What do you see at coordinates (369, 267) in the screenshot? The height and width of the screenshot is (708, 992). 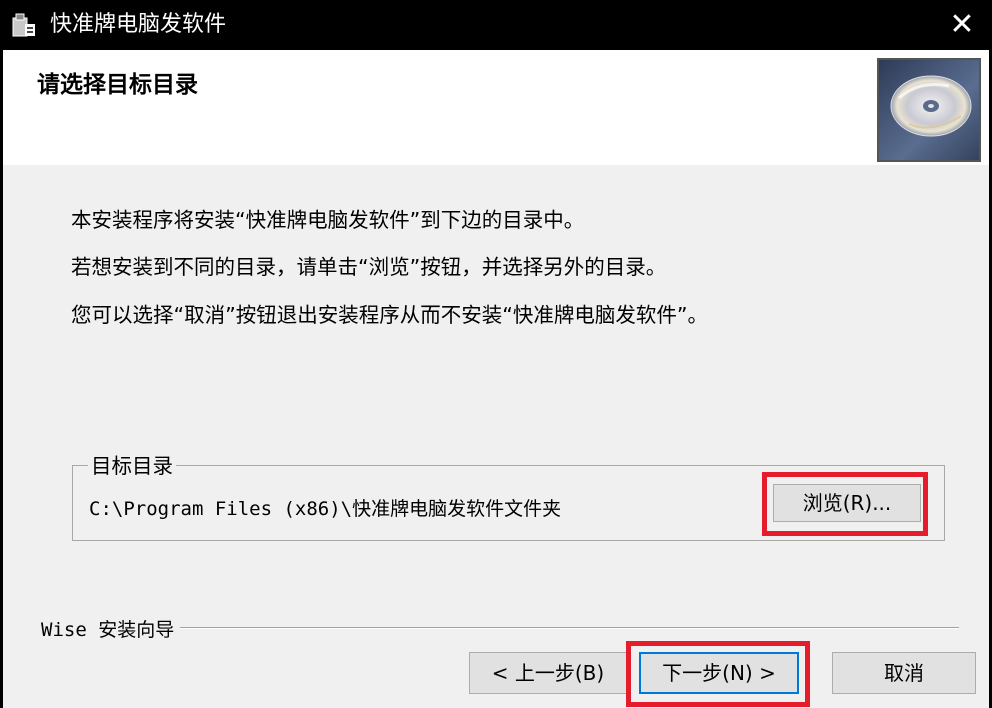 I see `intro-text-line-2: 若想安装到不同的目录，请单击“浏览”按钮，并选择另外的目录。` at bounding box center [369, 267].